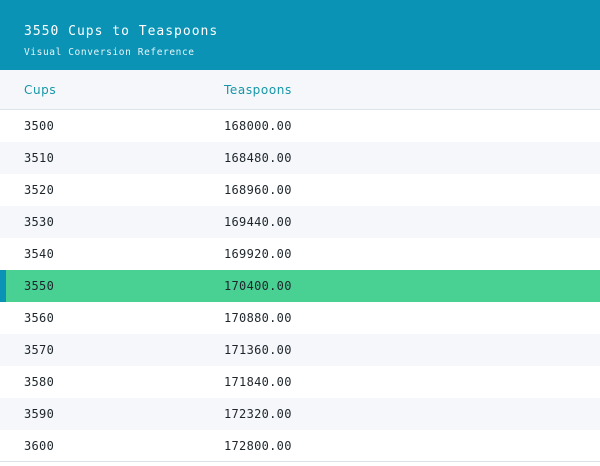  What do you see at coordinates (258, 90) in the screenshot?
I see `column-header-teaspoons: Teaspoons` at bounding box center [258, 90].